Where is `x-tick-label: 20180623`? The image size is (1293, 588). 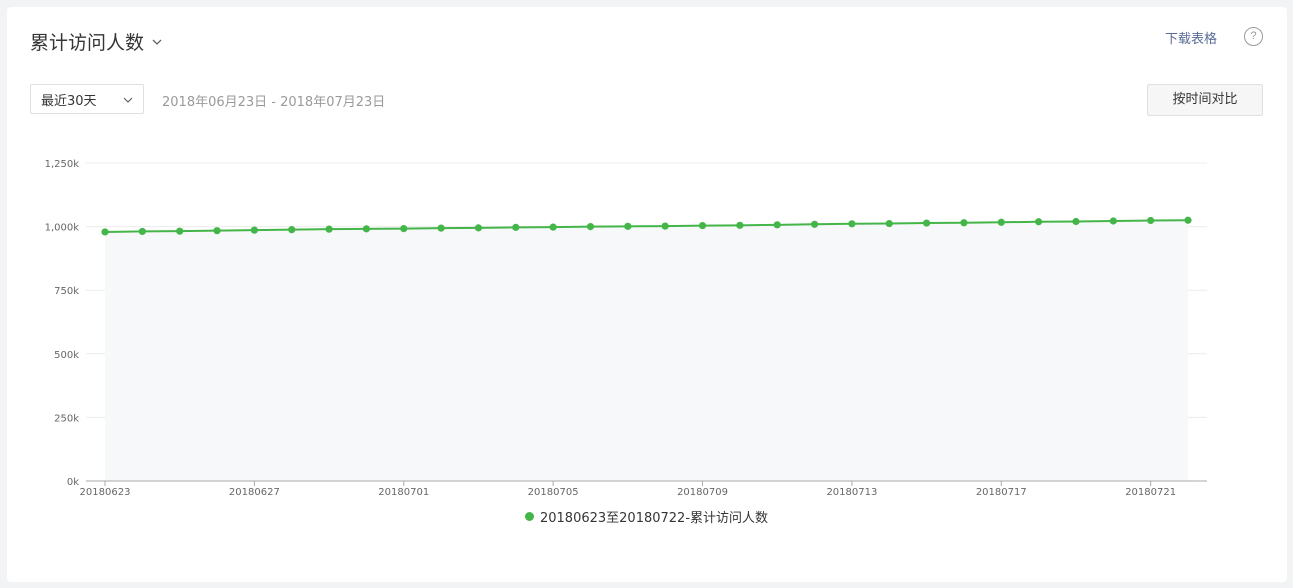 x-tick-label: 20180623 is located at coordinates (105, 492).